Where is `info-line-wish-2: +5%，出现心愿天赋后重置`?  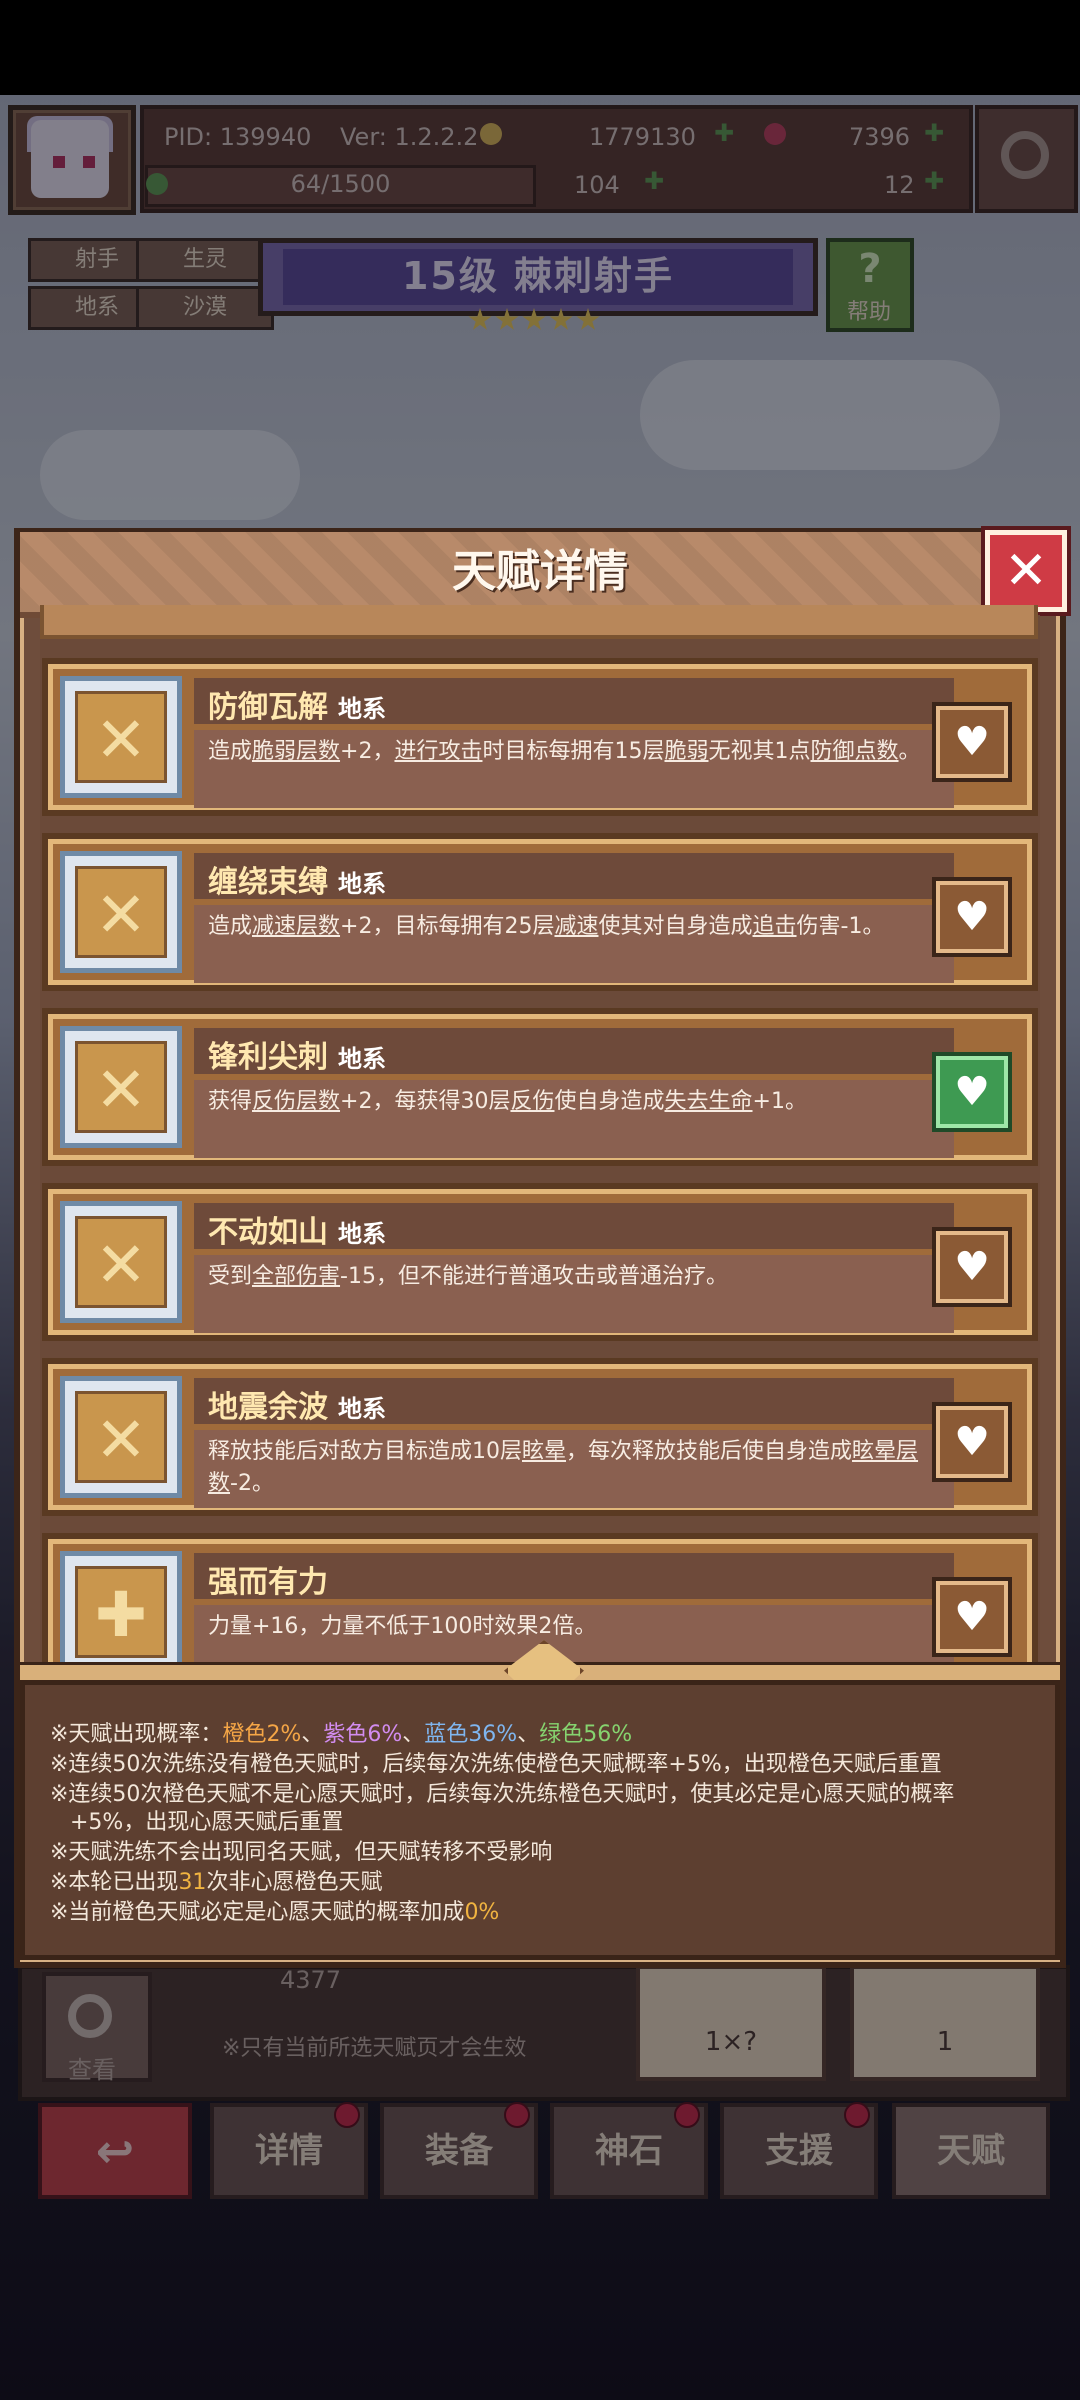 info-line-wish-2: +5%，出现心愿天赋后重置 is located at coordinates (207, 1822).